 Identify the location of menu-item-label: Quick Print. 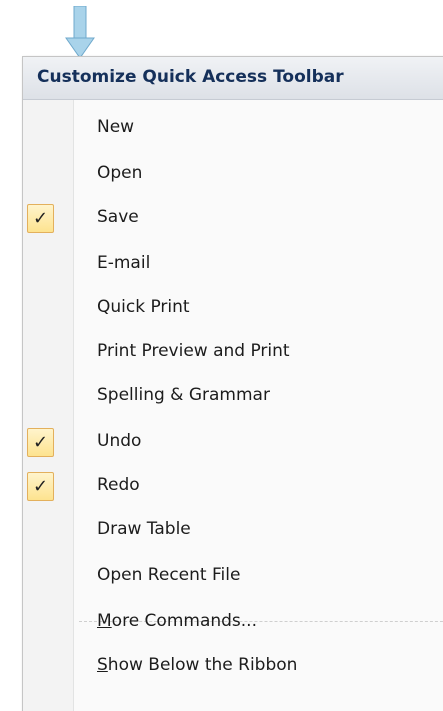
(143, 307).